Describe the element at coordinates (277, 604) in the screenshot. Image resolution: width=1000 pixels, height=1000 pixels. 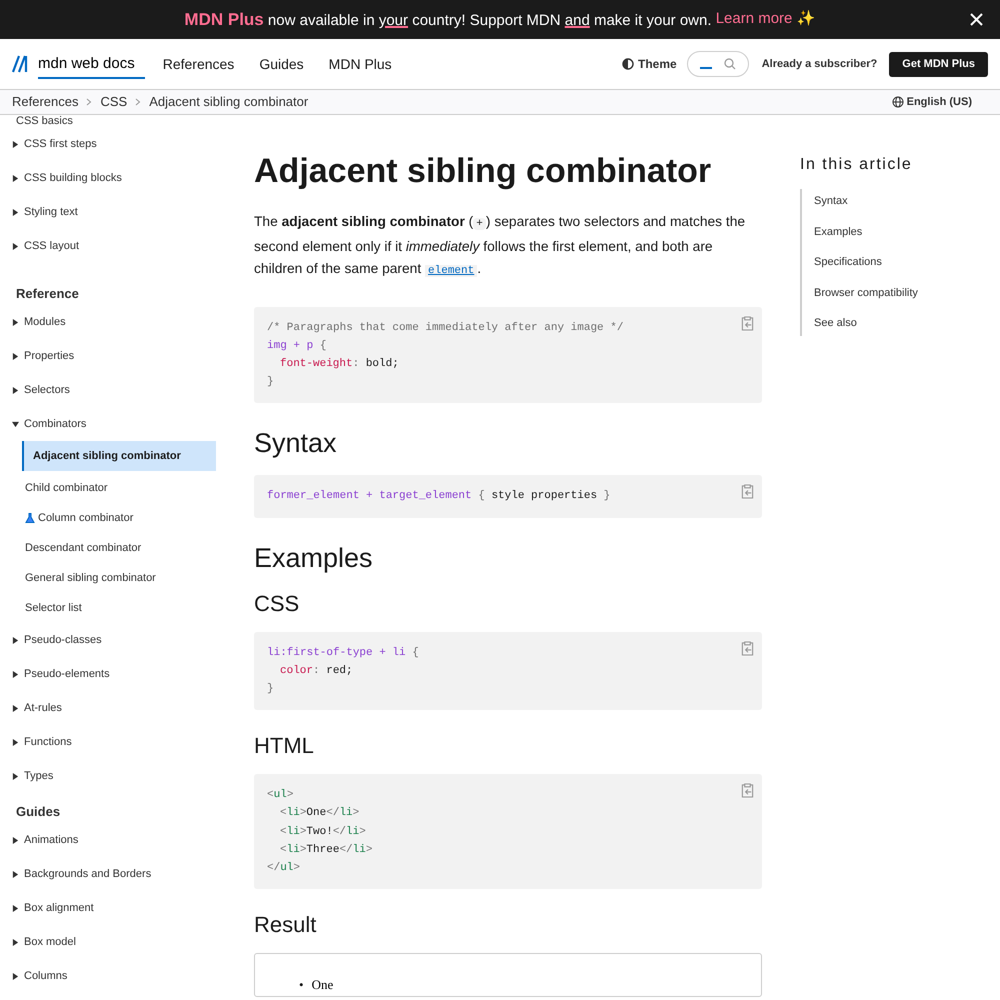
I see `subsection-heading: CSS` at that location.